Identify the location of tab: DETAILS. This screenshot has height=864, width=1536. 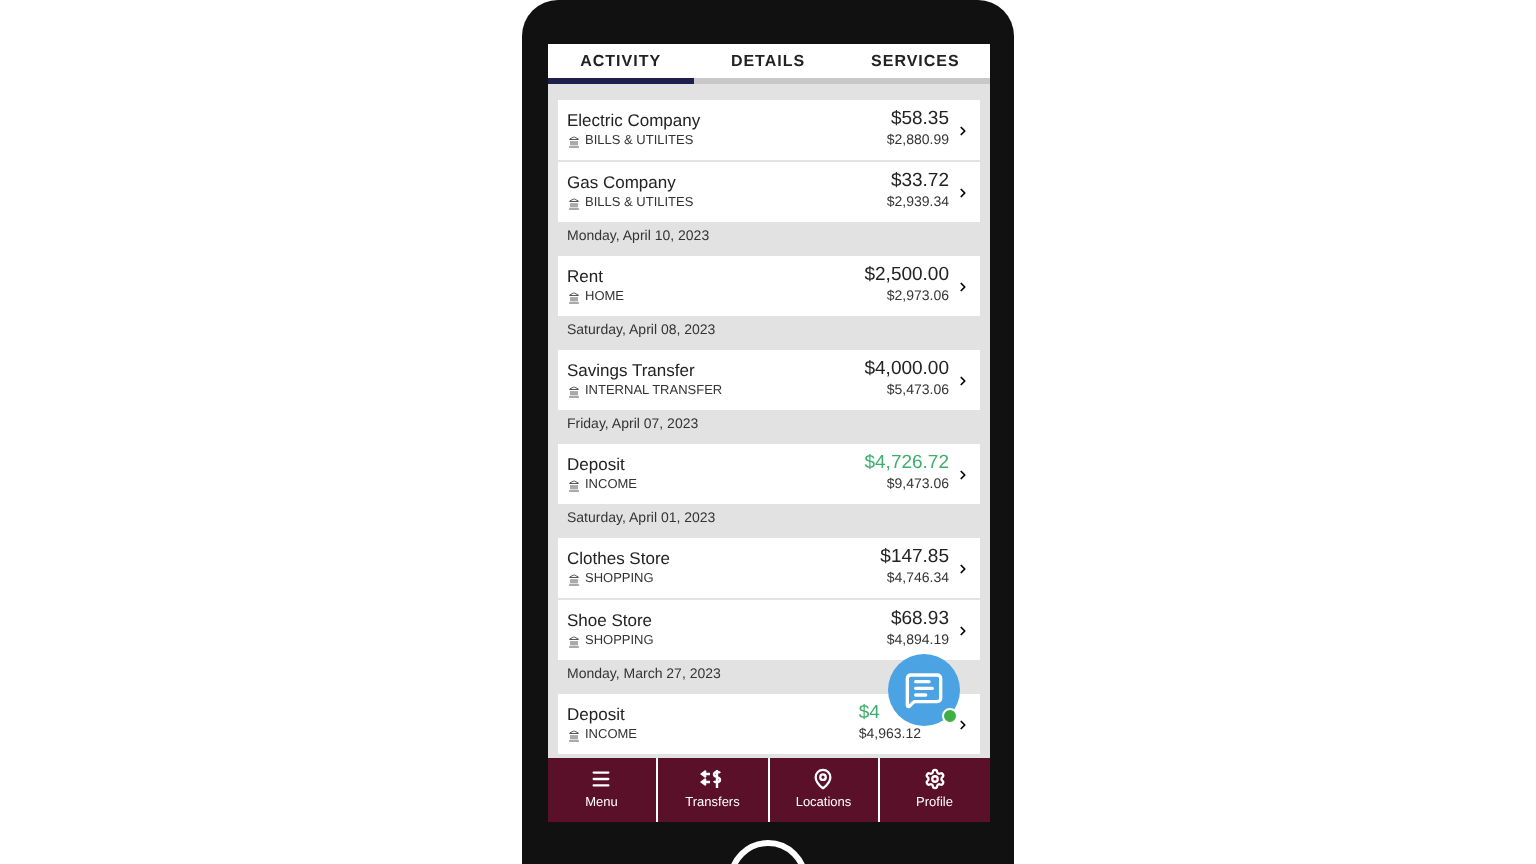
(768, 61).